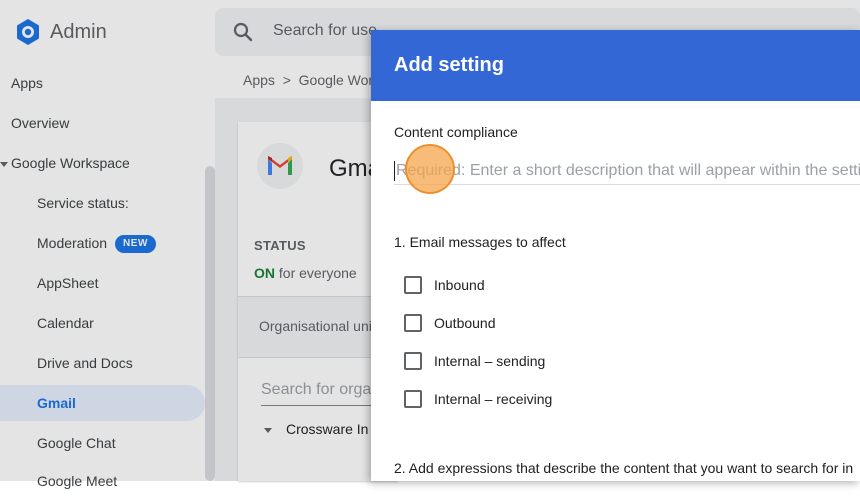  I want to click on dialog-header: Add setting, so click(615, 65).